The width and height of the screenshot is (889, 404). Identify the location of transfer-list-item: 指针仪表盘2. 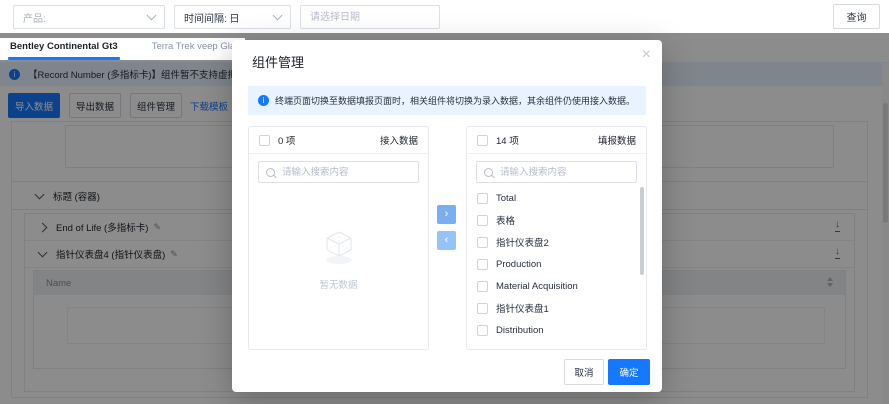
(554, 242).